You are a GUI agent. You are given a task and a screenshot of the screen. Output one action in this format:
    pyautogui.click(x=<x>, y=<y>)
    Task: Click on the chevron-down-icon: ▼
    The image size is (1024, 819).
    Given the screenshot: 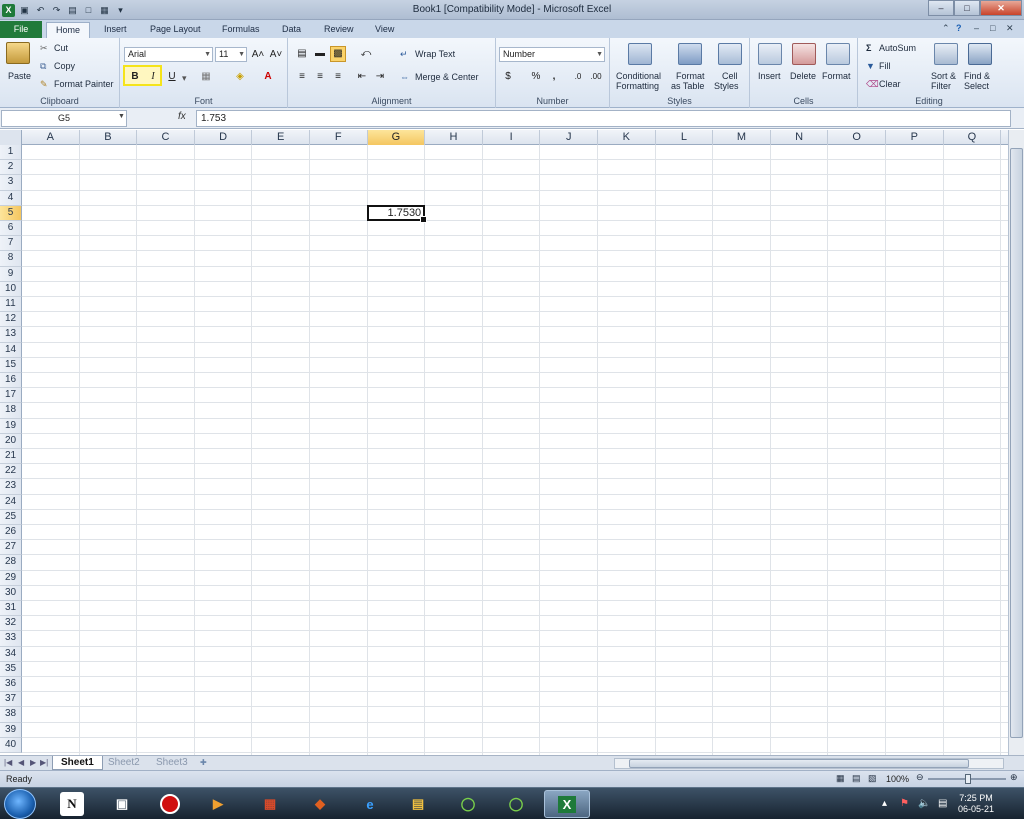 What is the action you would take?
    pyautogui.click(x=121, y=116)
    